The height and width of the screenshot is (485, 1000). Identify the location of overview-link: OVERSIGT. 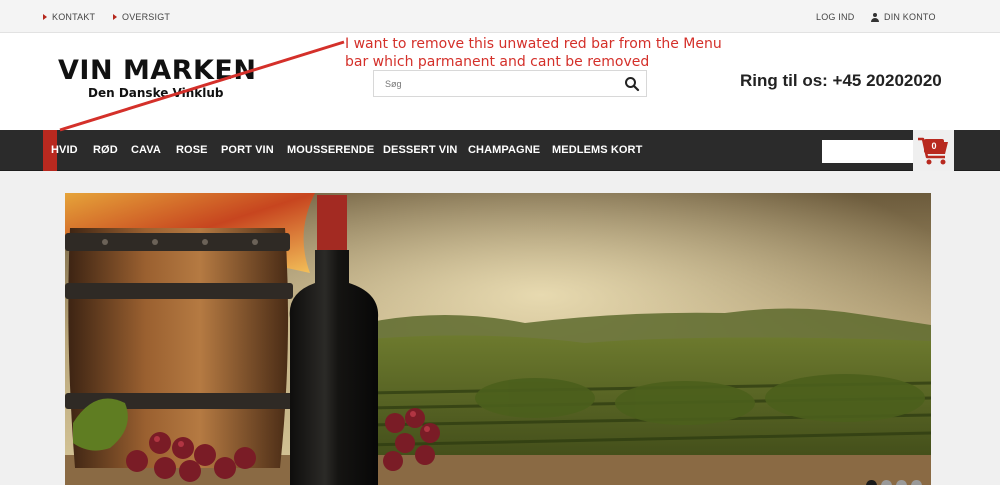
(141, 17).